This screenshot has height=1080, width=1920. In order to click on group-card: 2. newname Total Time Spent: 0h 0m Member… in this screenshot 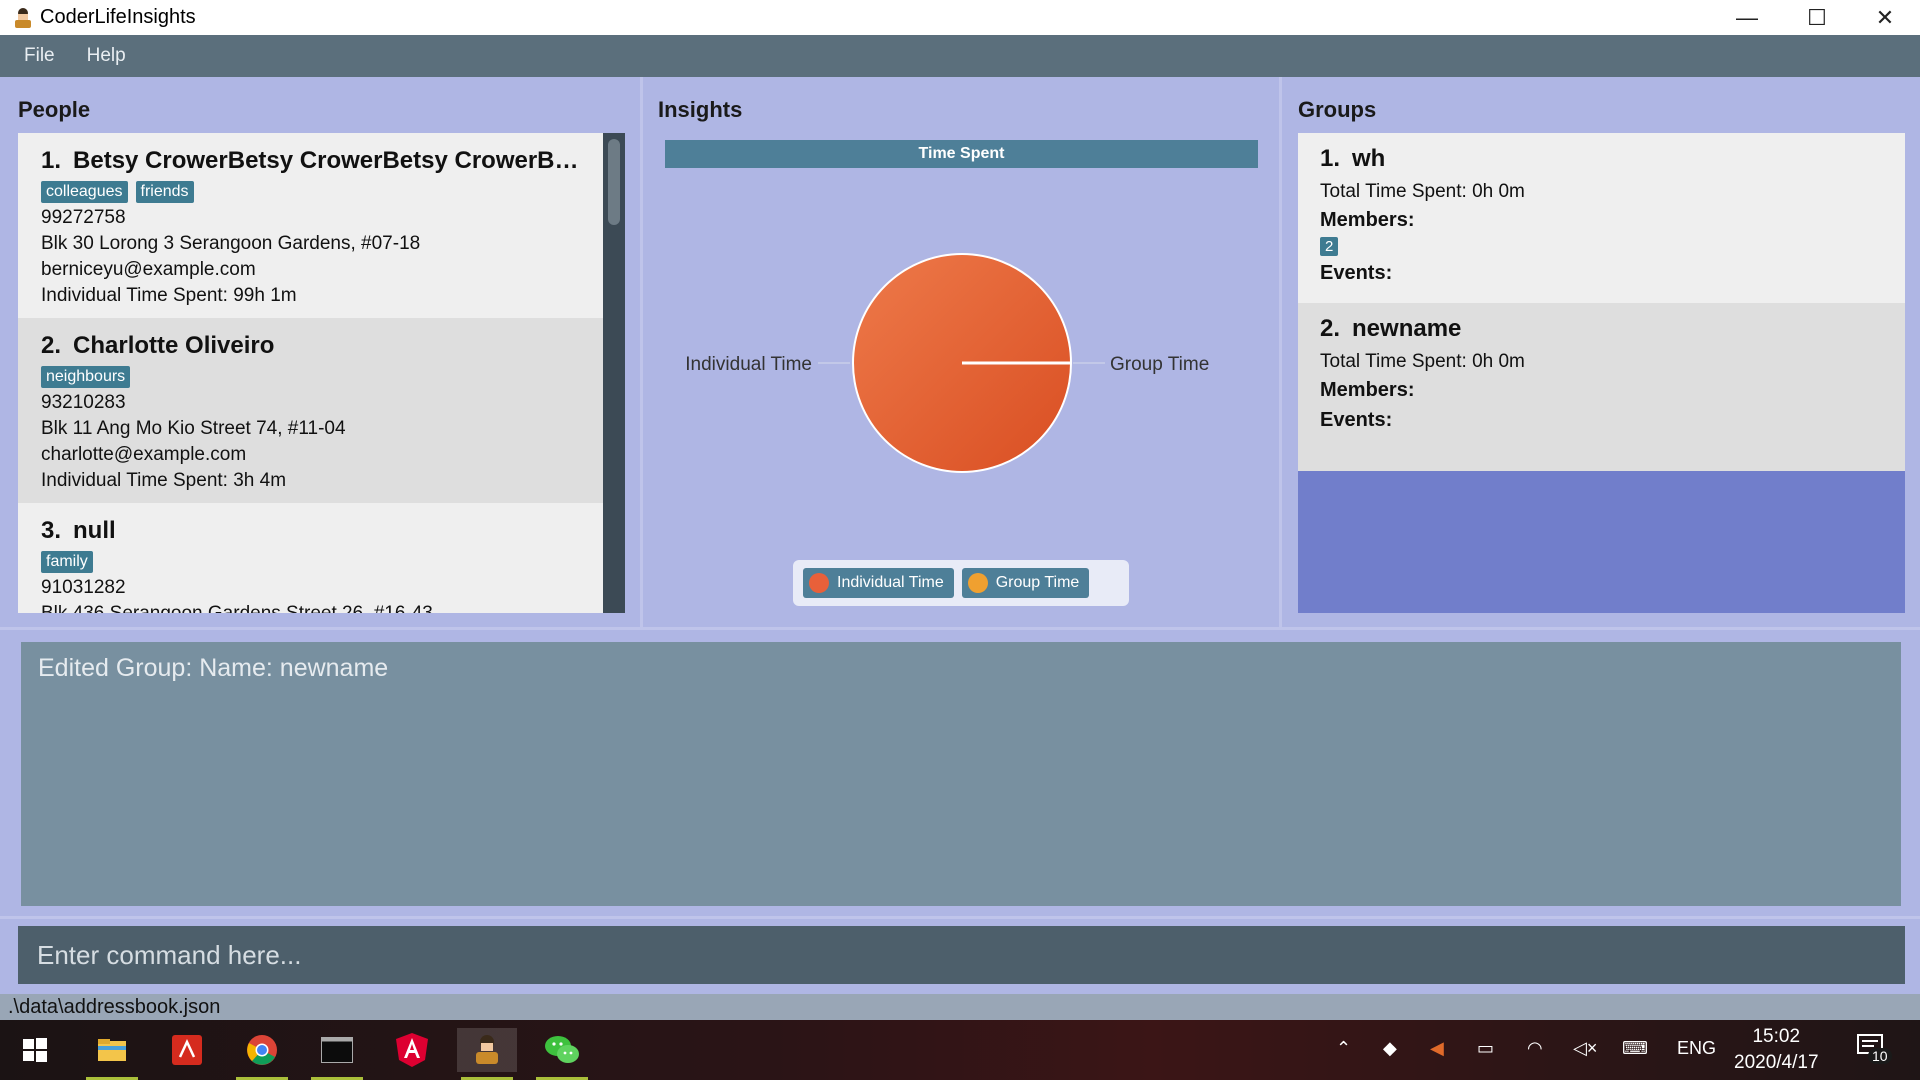, I will do `click(1601, 387)`.